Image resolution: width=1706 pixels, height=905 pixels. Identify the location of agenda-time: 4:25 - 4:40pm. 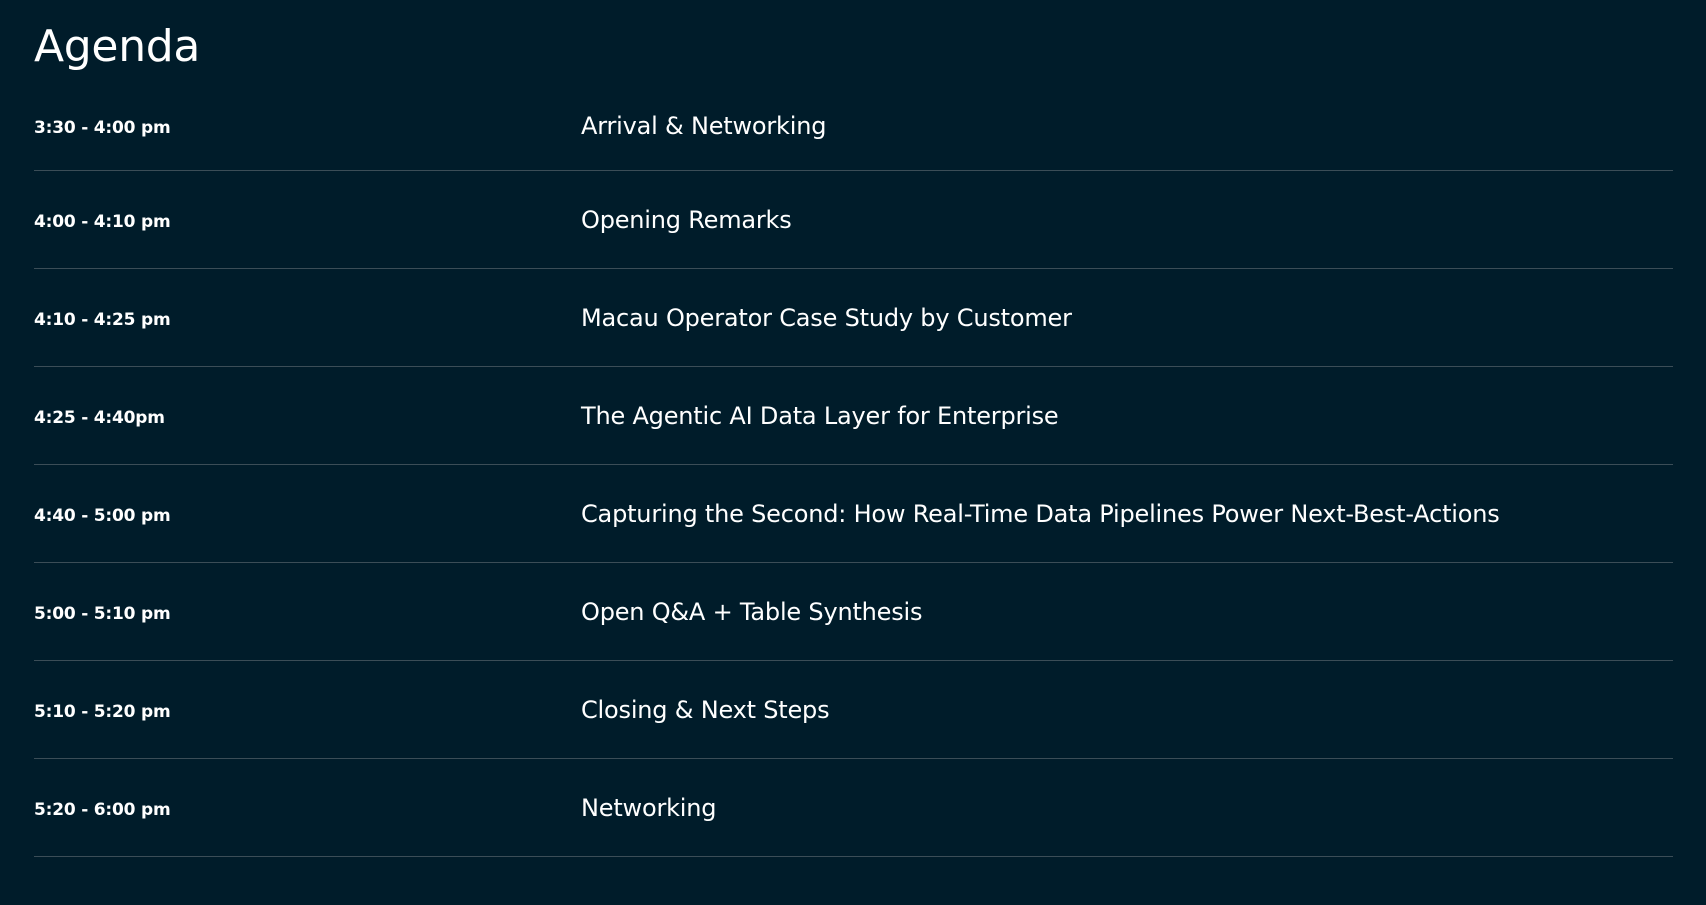
(99, 417).